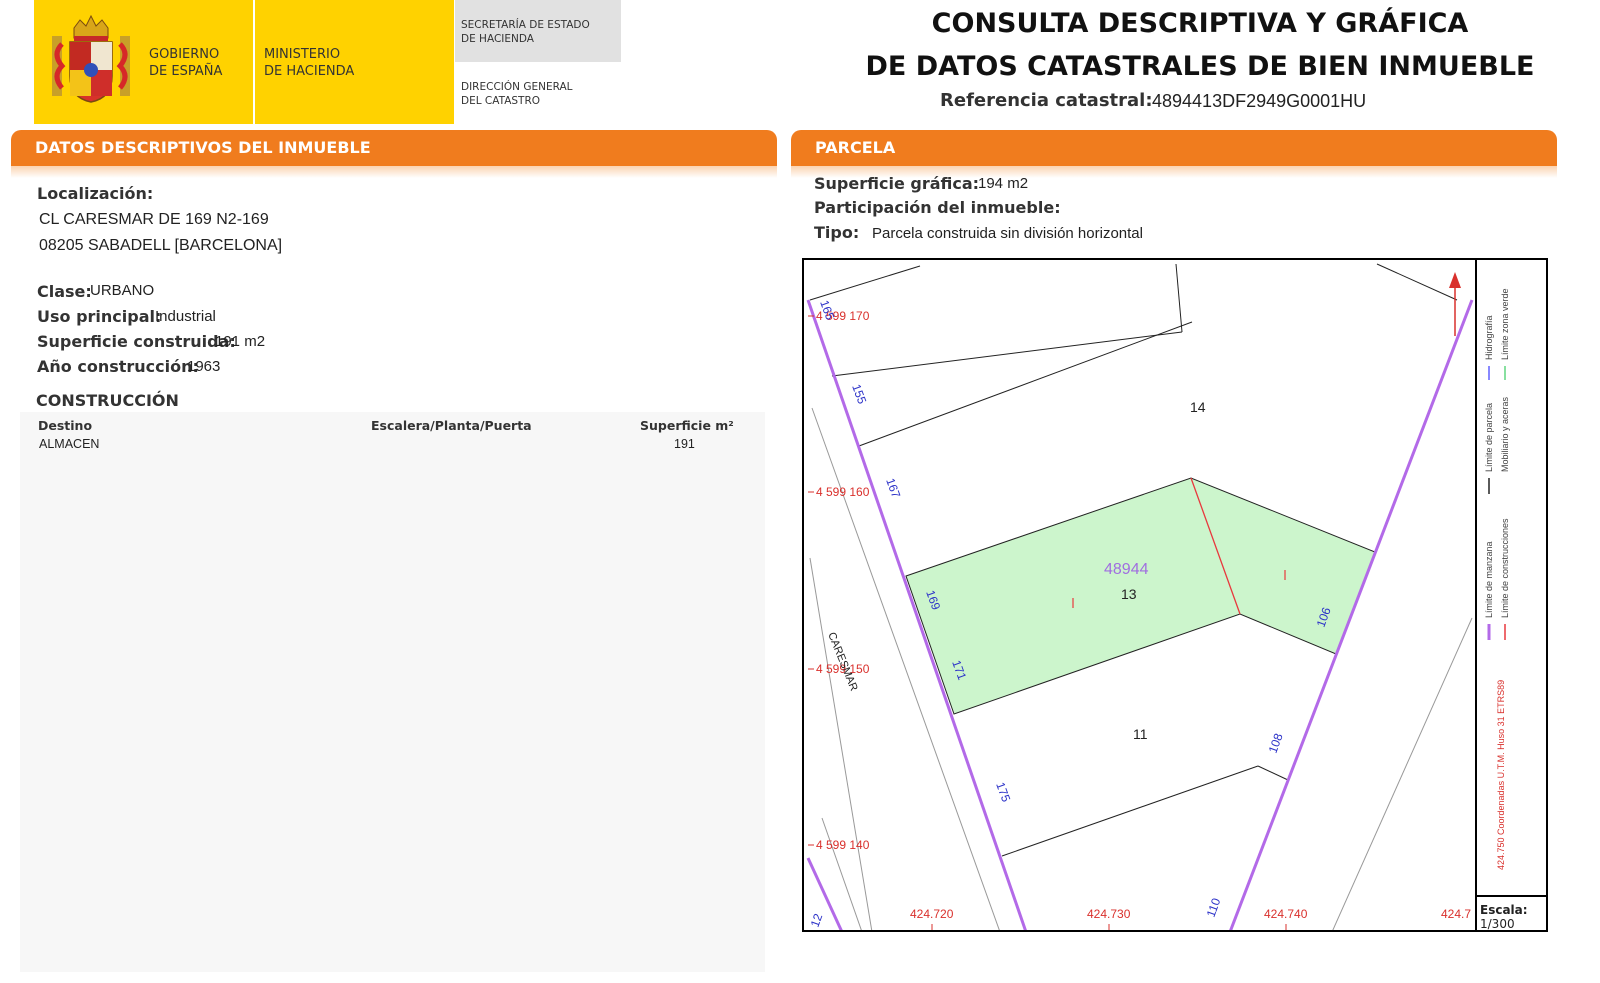  Describe the element at coordinates (394, 148) in the screenshot. I see `descriptivos-section-bar: DATOS DESCRIPTIVOS DEL INMUEBLE` at that location.